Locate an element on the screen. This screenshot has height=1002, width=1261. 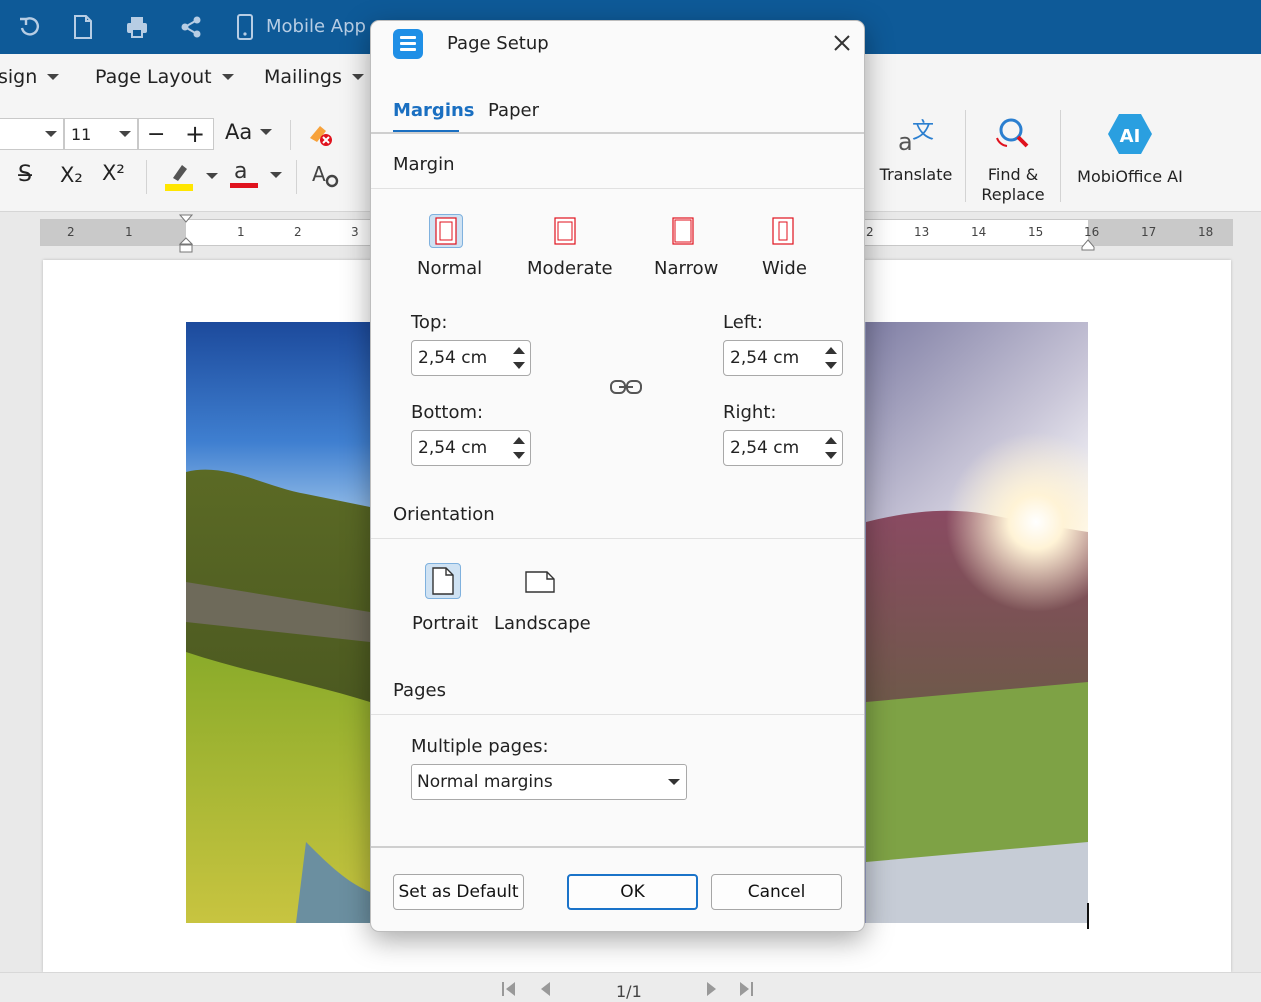
margin-preset-wide: Wide is located at coordinates (789, 247).